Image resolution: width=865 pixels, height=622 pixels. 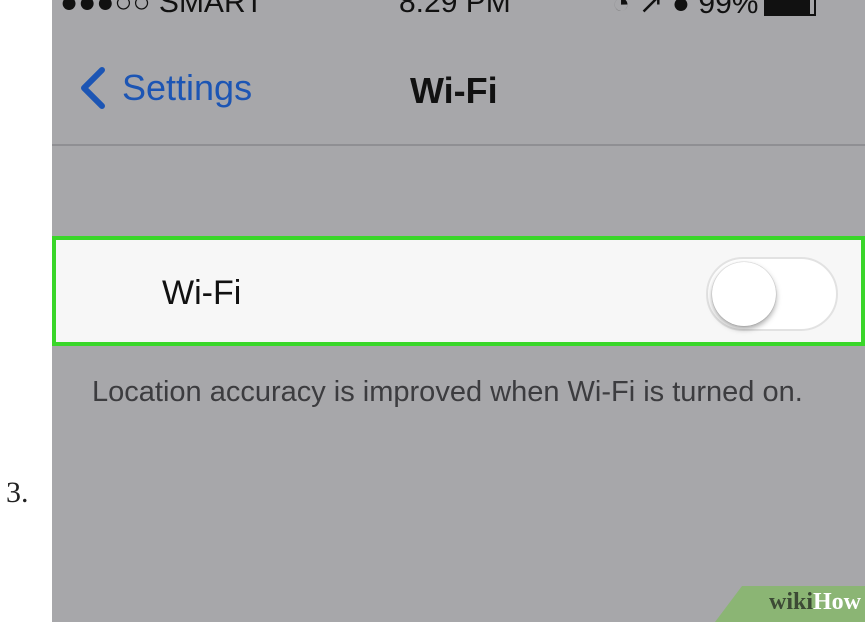 I want to click on back-button: Settings, so click(x=162, y=88).